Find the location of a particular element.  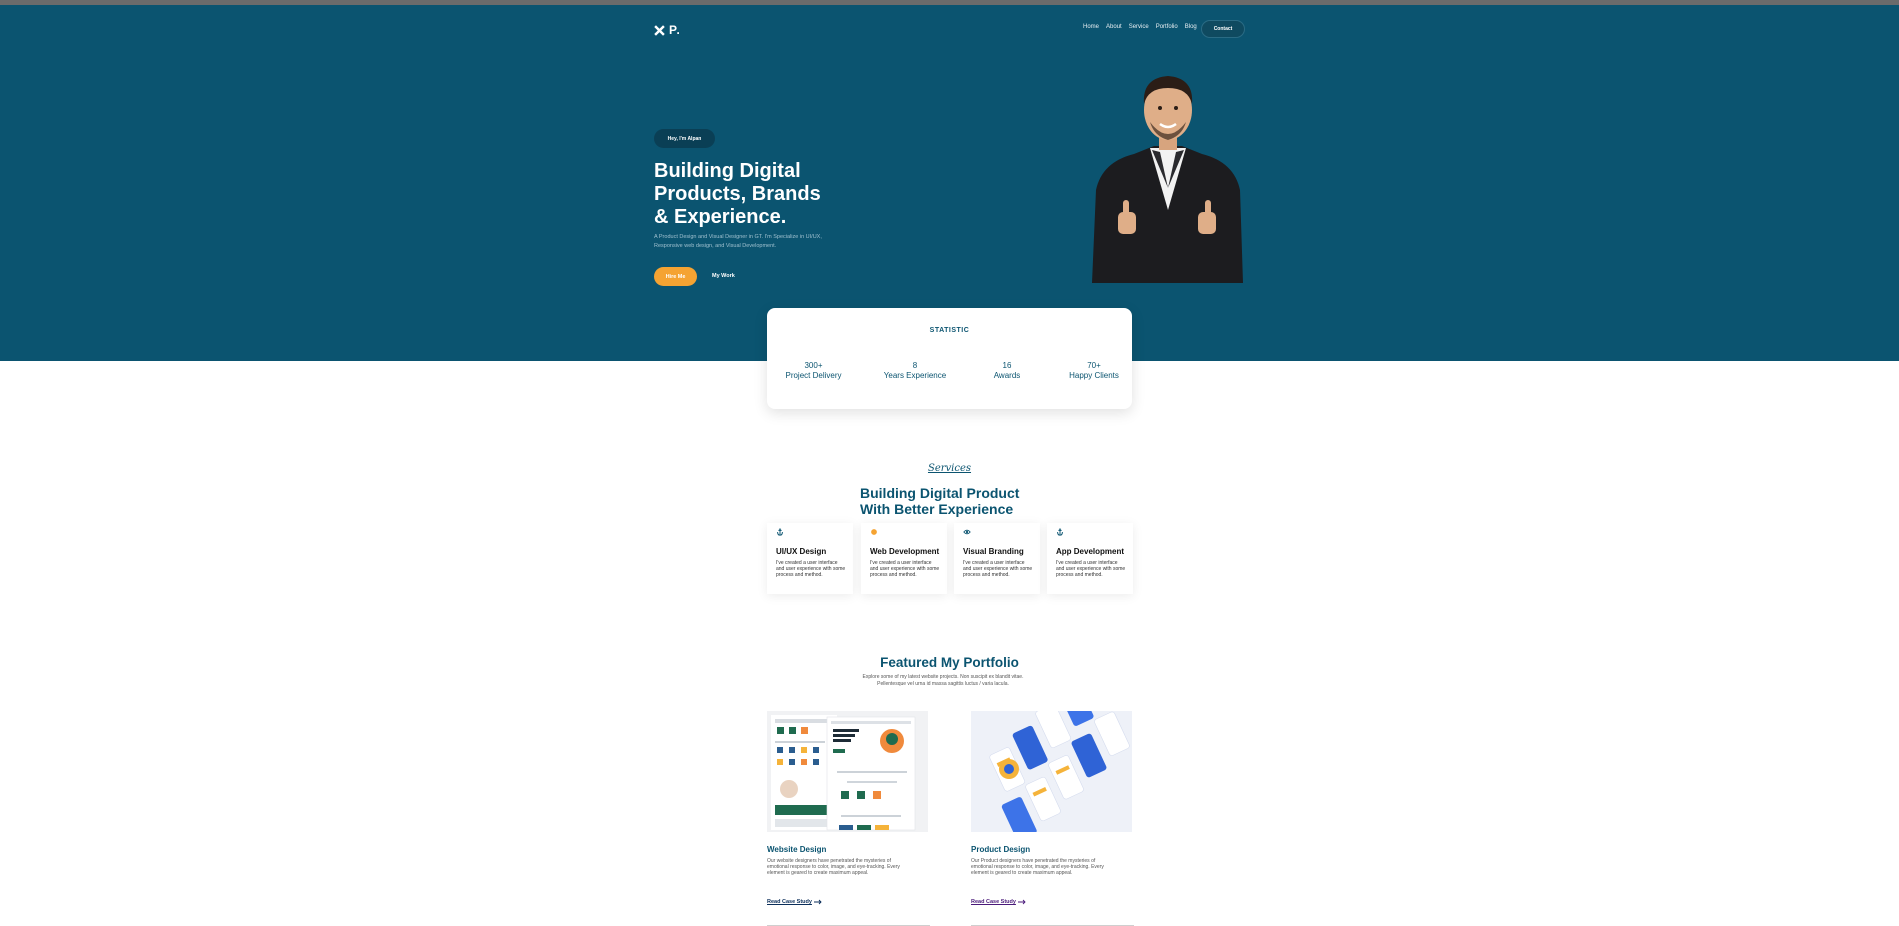

site-logo: P. is located at coordinates (667, 30).